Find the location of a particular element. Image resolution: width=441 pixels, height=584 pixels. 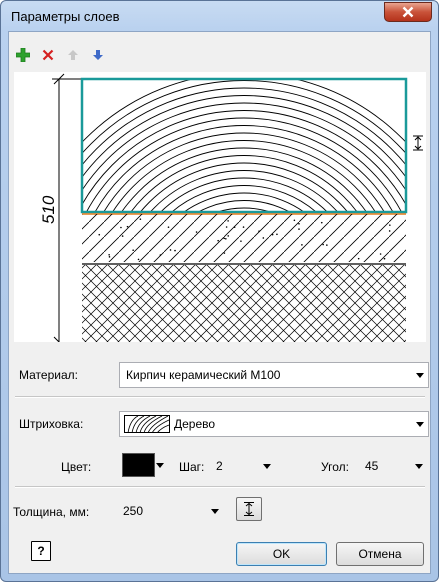

material-label: Материал: is located at coordinates (48, 375).